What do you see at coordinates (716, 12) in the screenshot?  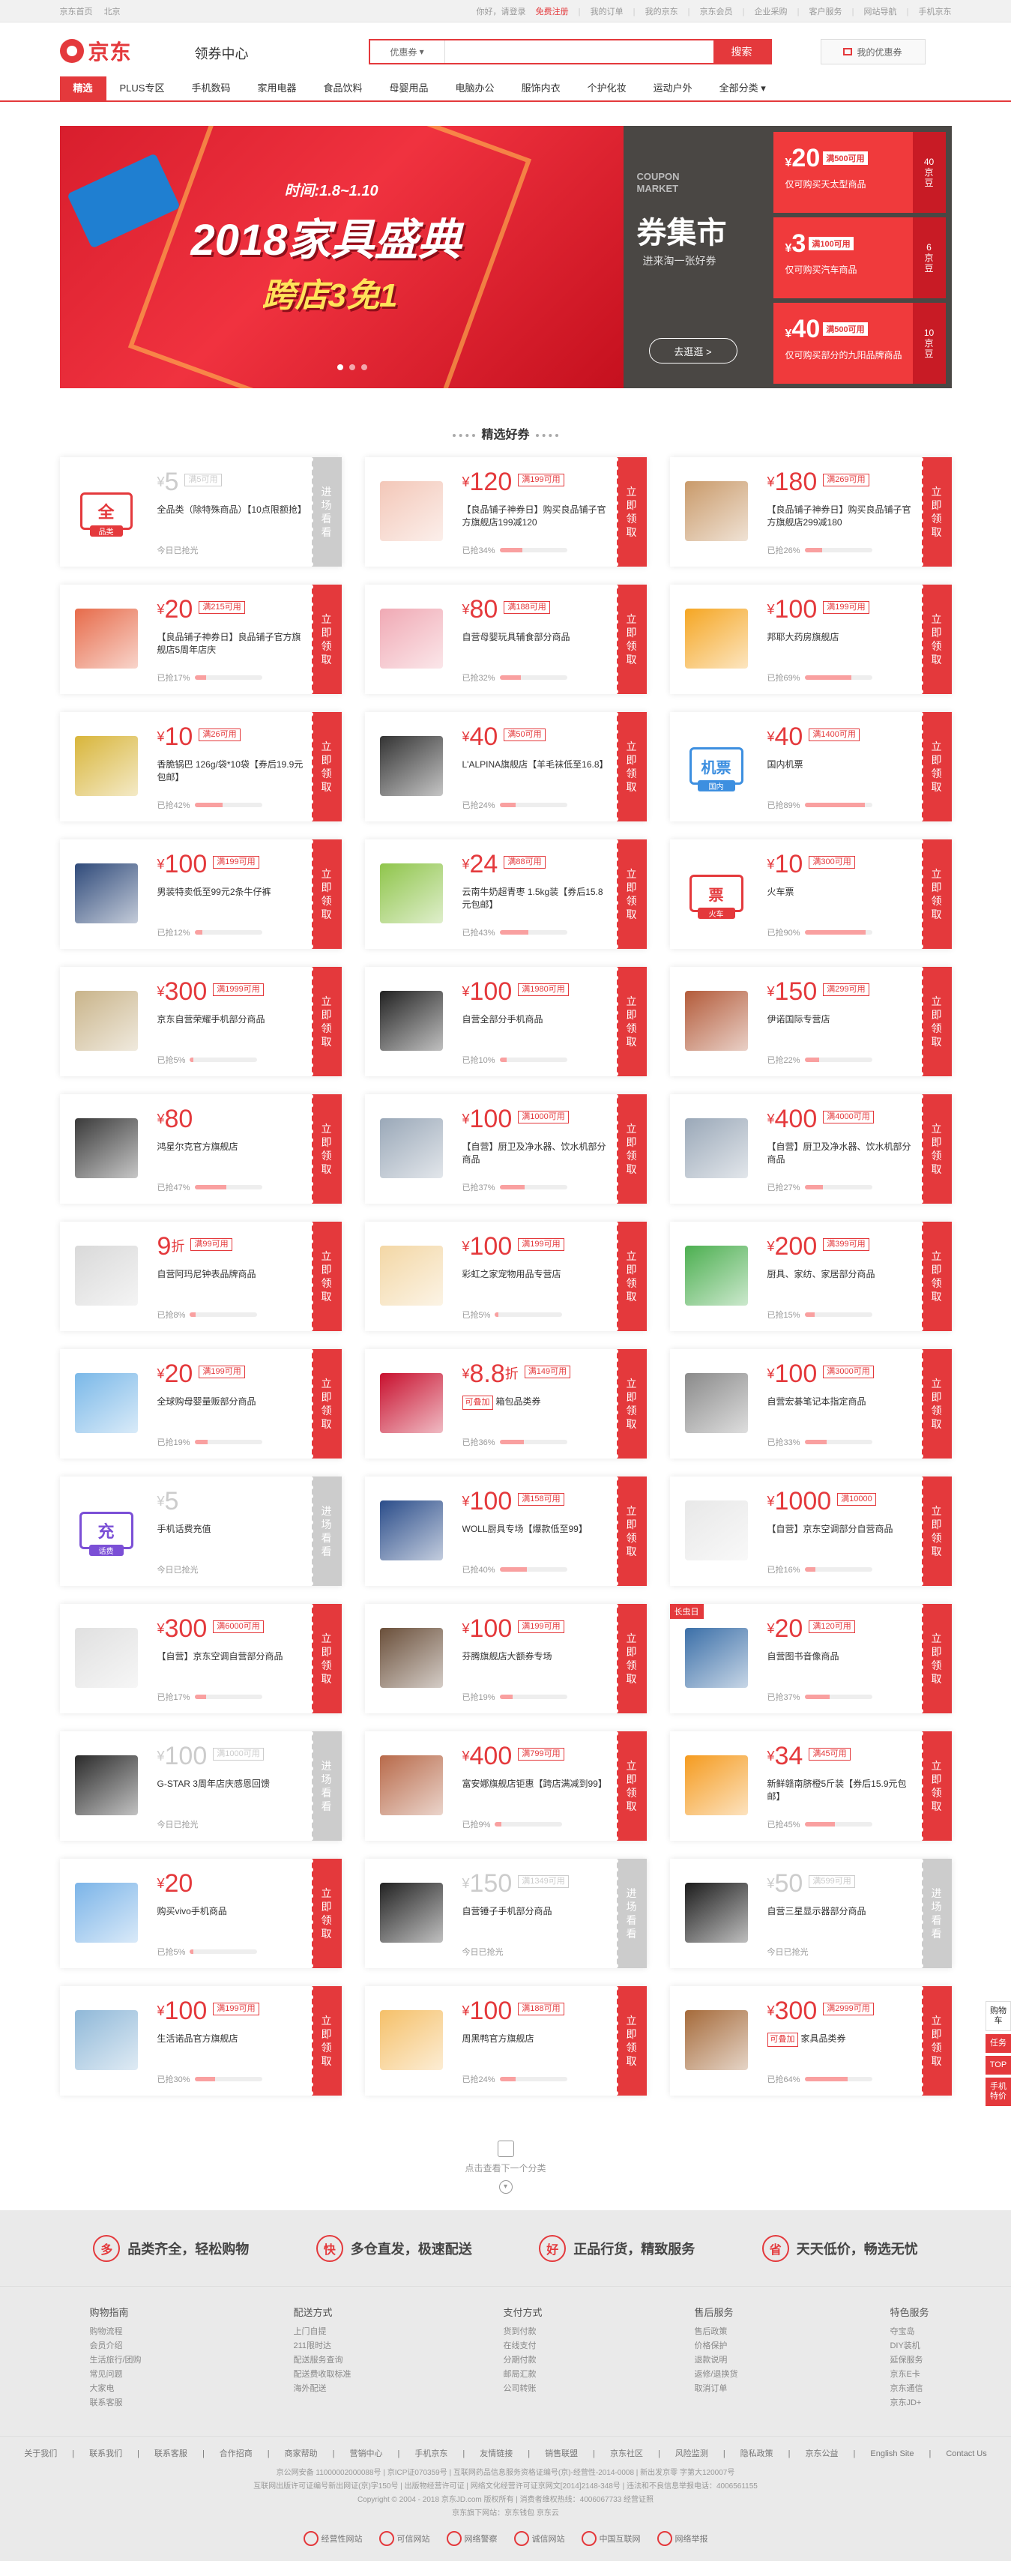 I see `vip-link: 京东会员` at bounding box center [716, 12].